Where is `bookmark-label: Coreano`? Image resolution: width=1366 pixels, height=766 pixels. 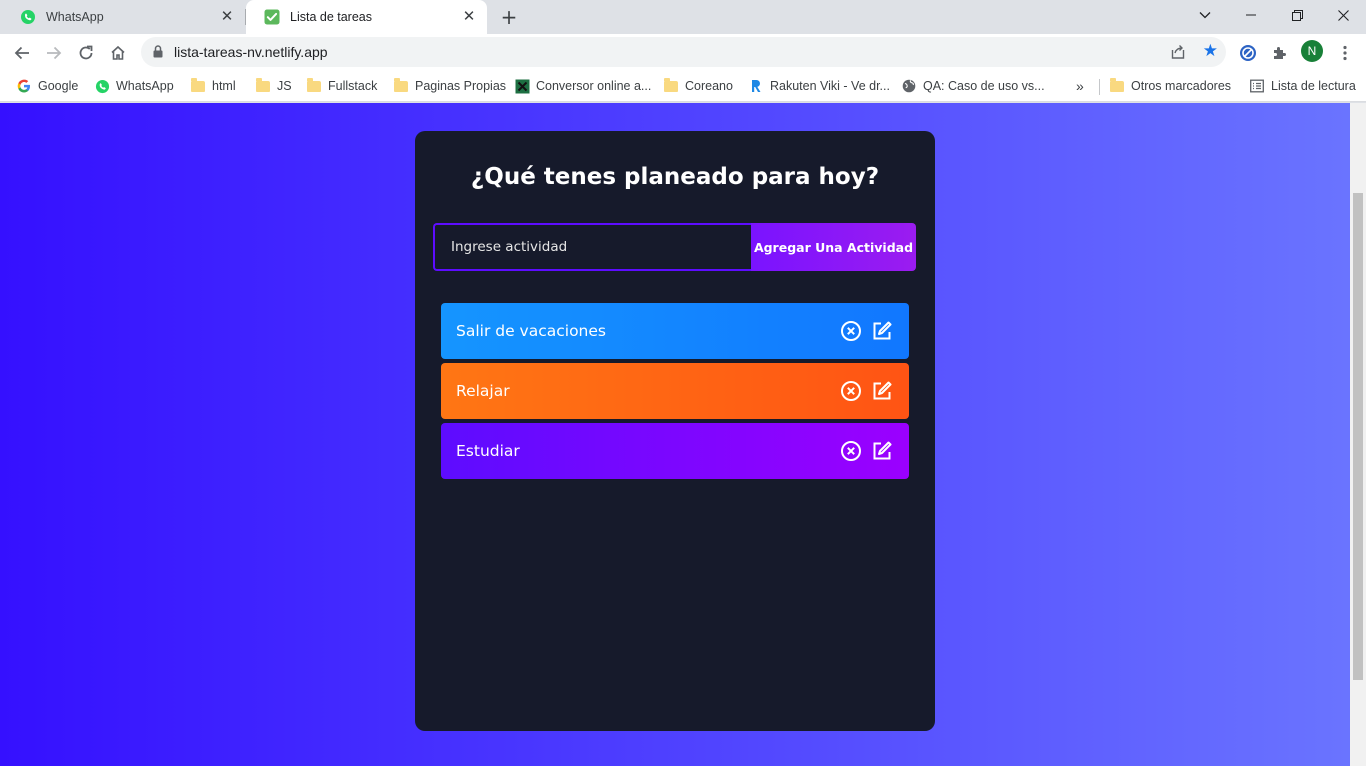 bookmark-label: Coreano is located at coordinates (709, 86).